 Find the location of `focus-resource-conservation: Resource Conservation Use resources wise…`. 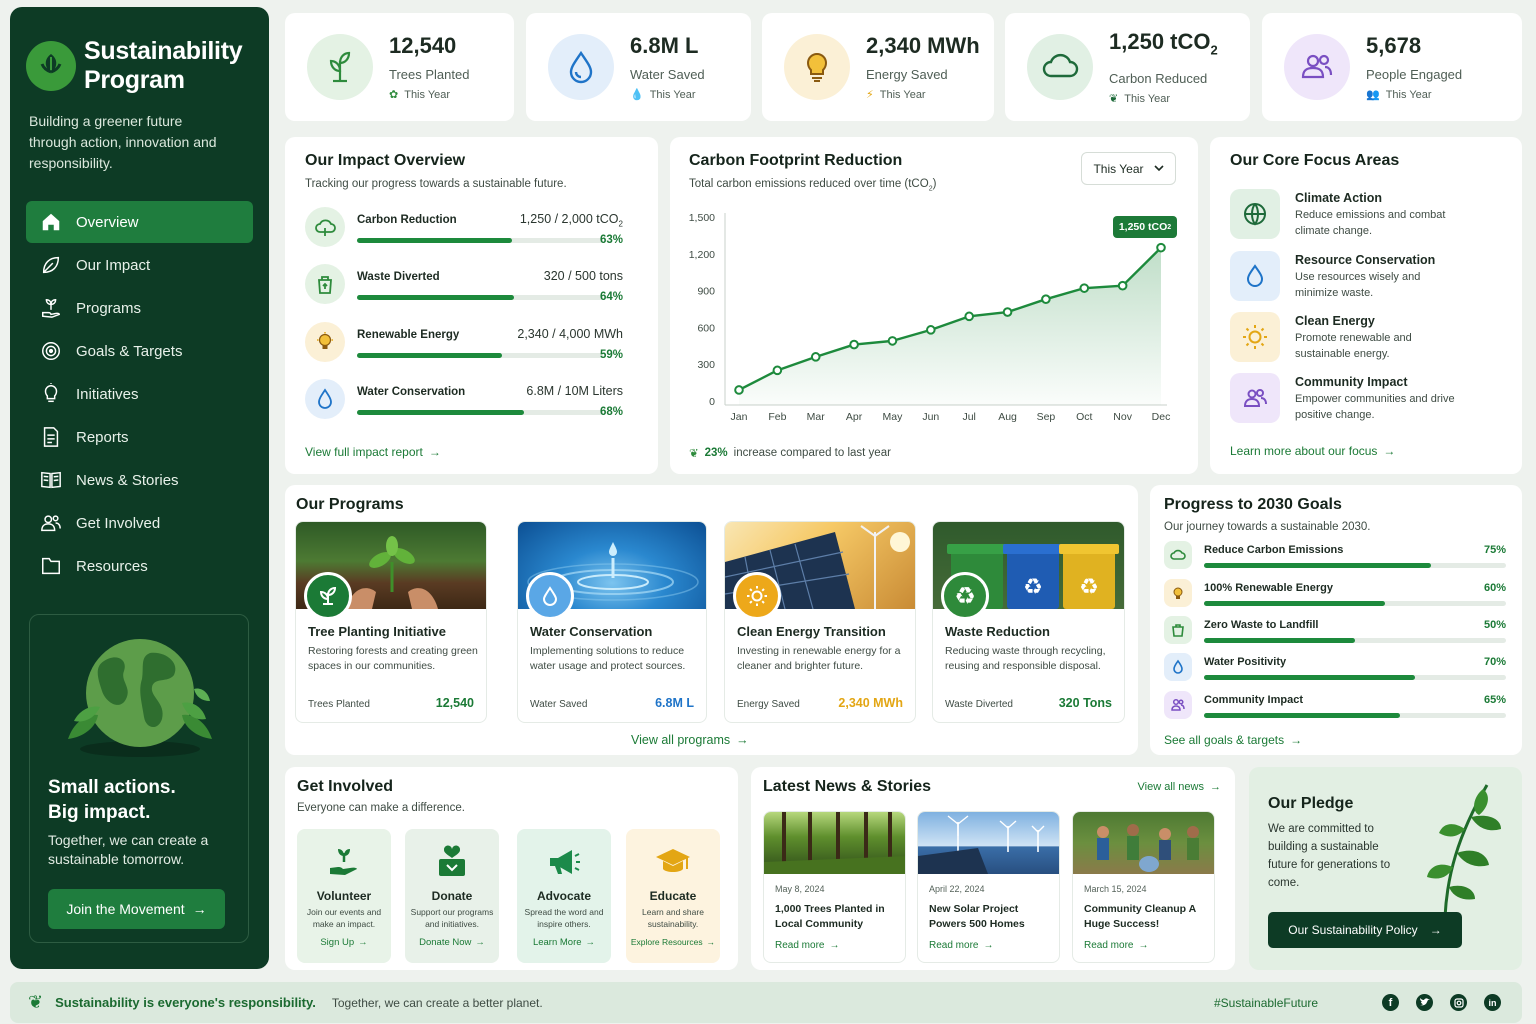

focus-resource-conservation: Resource Conservation Use resources wise… is located at coordinates (1365, 277).